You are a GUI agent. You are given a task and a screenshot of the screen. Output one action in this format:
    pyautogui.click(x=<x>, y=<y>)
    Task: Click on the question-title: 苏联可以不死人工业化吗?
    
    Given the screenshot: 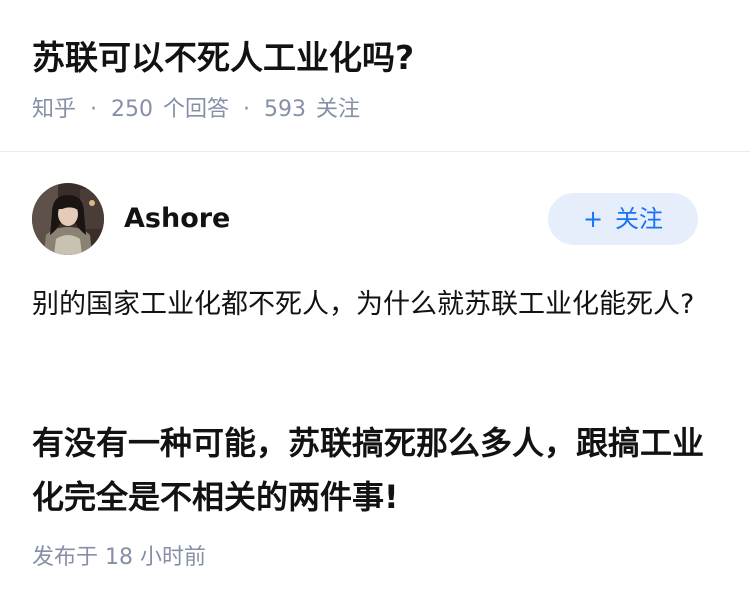 What is the action you would take?
    pyautogui.click(x=223, y=58)
    